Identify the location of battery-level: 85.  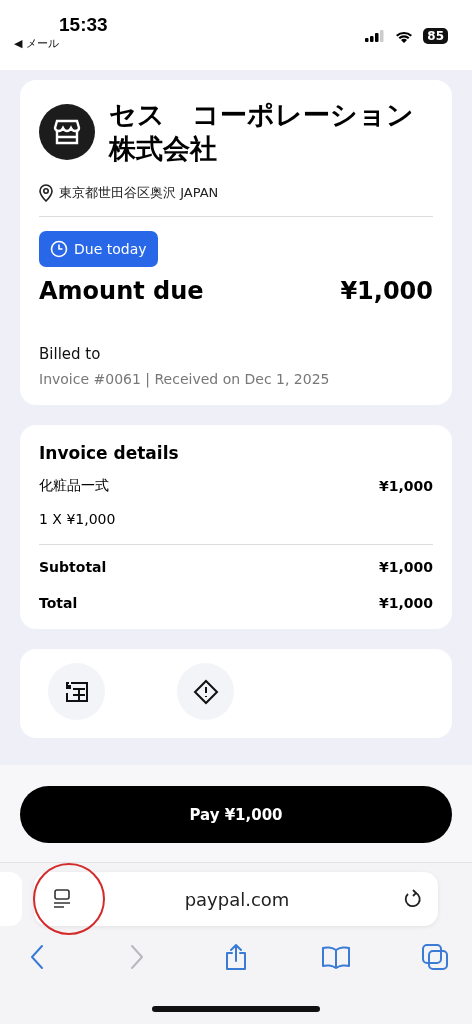
(435, 36).